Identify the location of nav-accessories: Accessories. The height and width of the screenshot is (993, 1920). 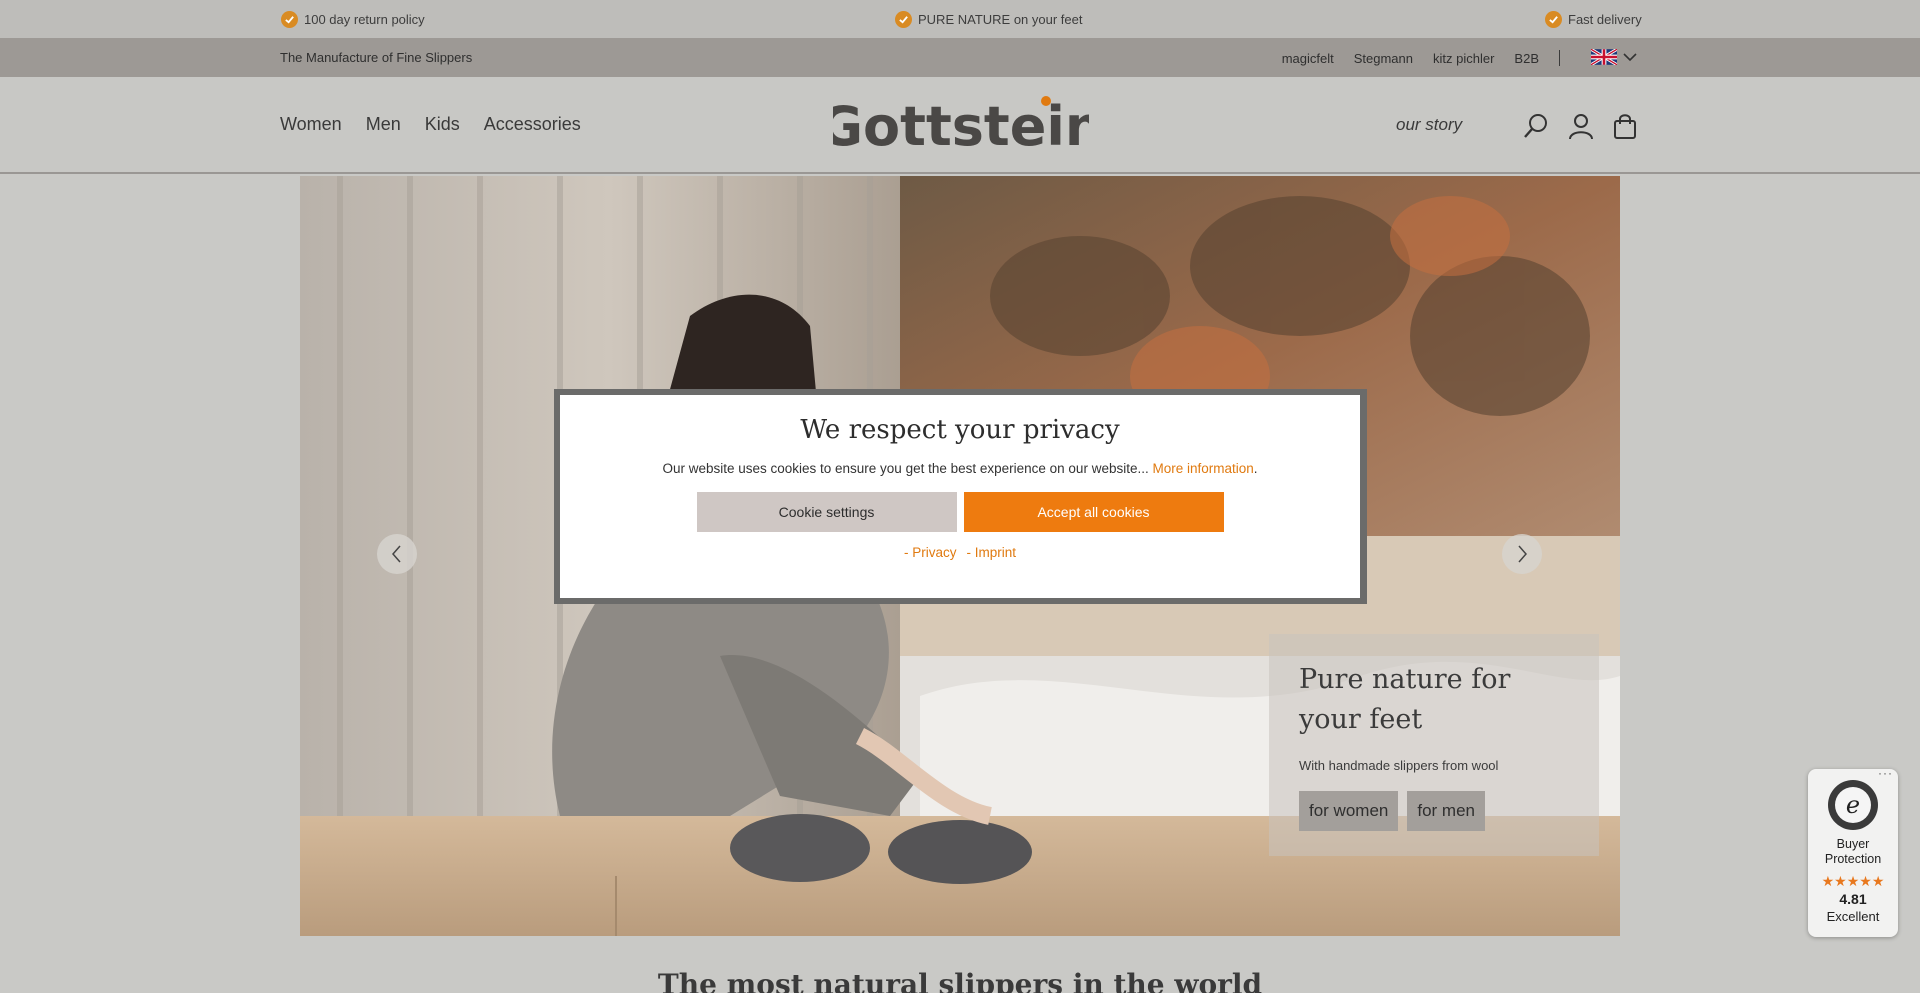
(532, 124).